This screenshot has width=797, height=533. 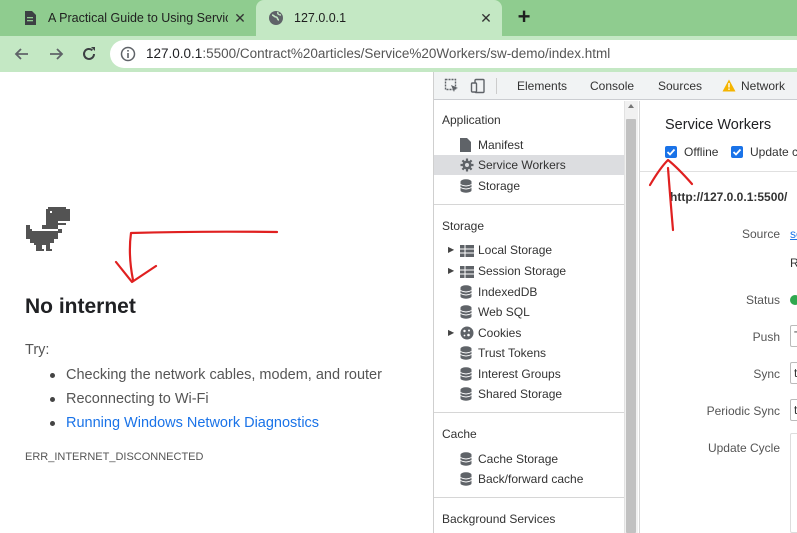 What do you see at coordinates (793, 263) in the screenshot?
I see `received-value: R` at bounding box center [793, 263].